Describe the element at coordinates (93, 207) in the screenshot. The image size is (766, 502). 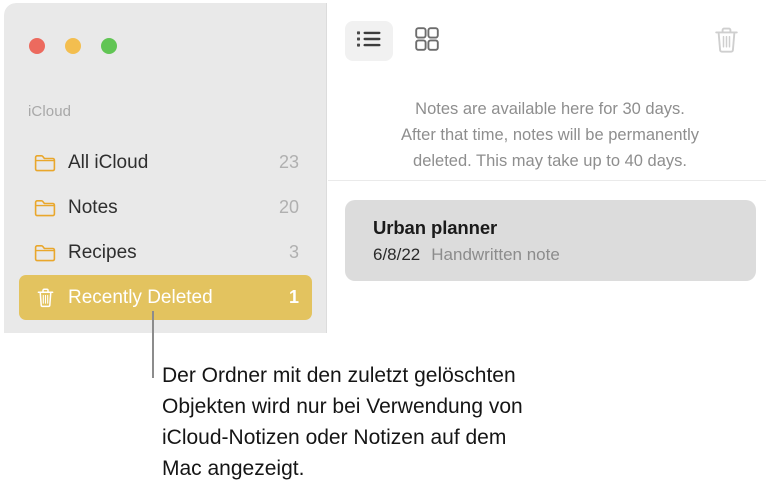
I see `sidebar-item-label: Notes` at that location.